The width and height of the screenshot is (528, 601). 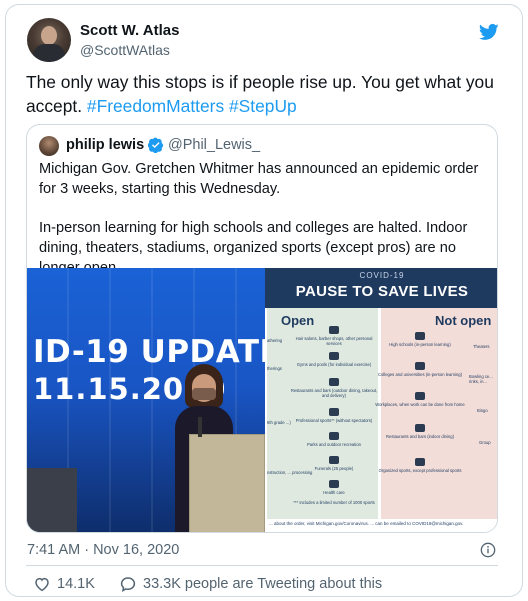 What do you see at coordinates (214, 145) in the screenshot?
I see `quoted-author-handle: @Phil_Lewis_` at bounding box center [214, 145].